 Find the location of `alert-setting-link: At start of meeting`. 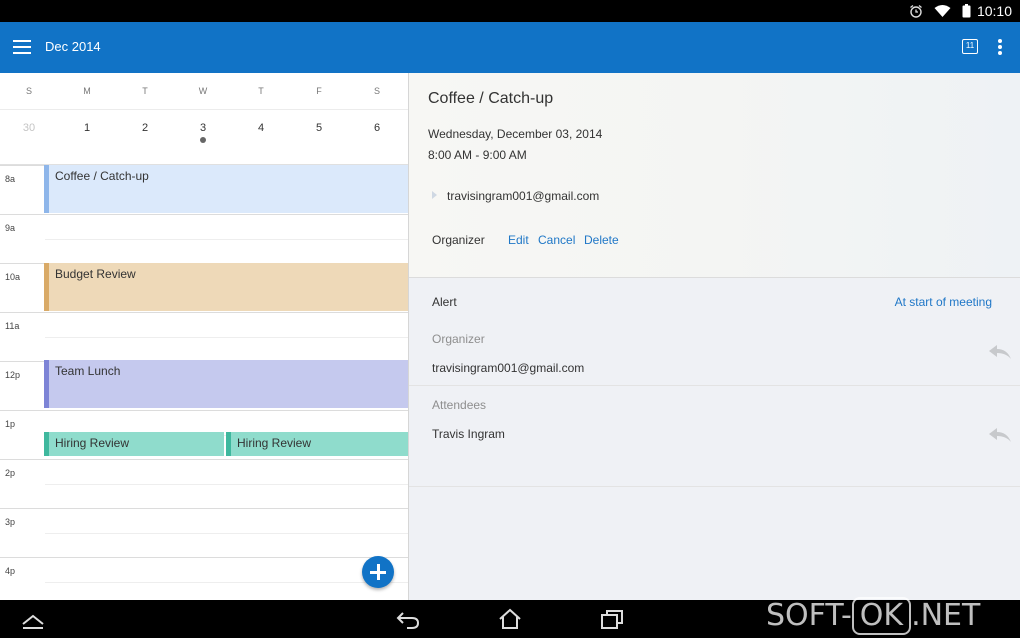

alert-setting-link: At start of meeting is located at coordinates (943, 302).